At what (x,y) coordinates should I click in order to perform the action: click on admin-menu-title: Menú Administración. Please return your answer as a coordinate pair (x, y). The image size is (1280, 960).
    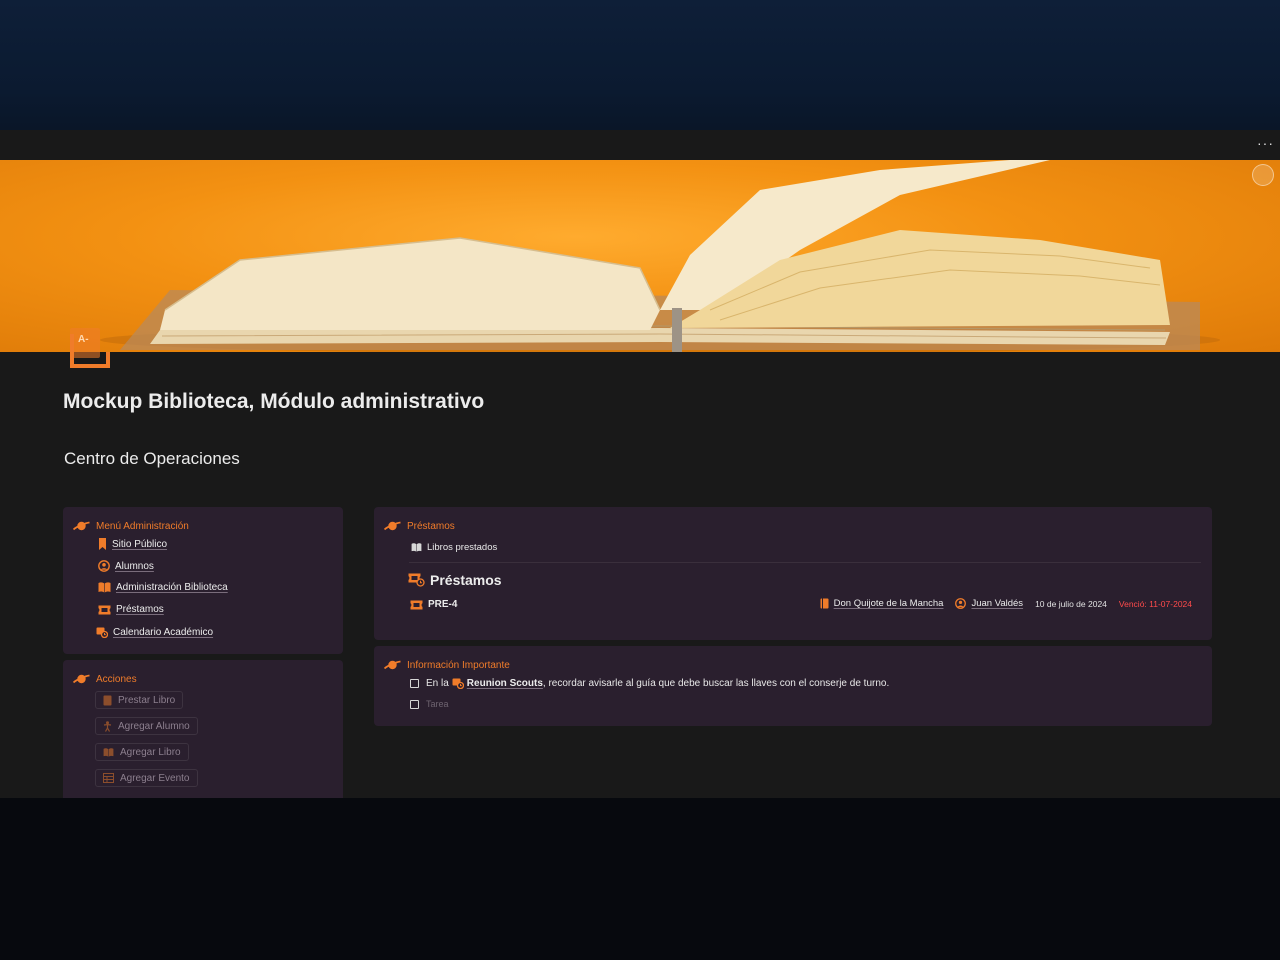
    Looking at the image, I should click on (142, 526).